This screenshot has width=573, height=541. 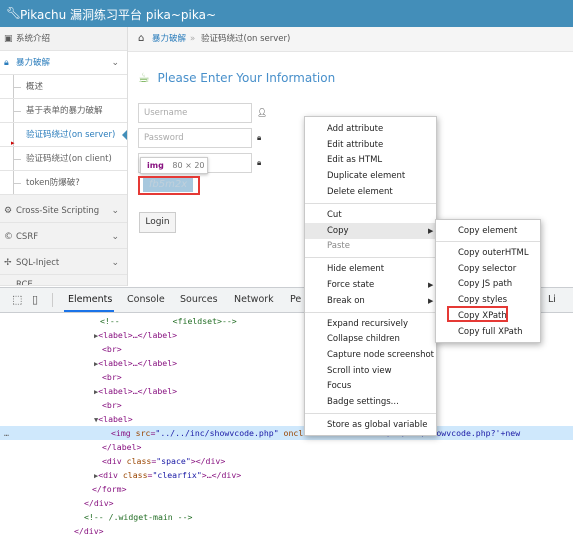 I want to click on menu-item-break-on: Break on ▶, so click(x=370, y=301).